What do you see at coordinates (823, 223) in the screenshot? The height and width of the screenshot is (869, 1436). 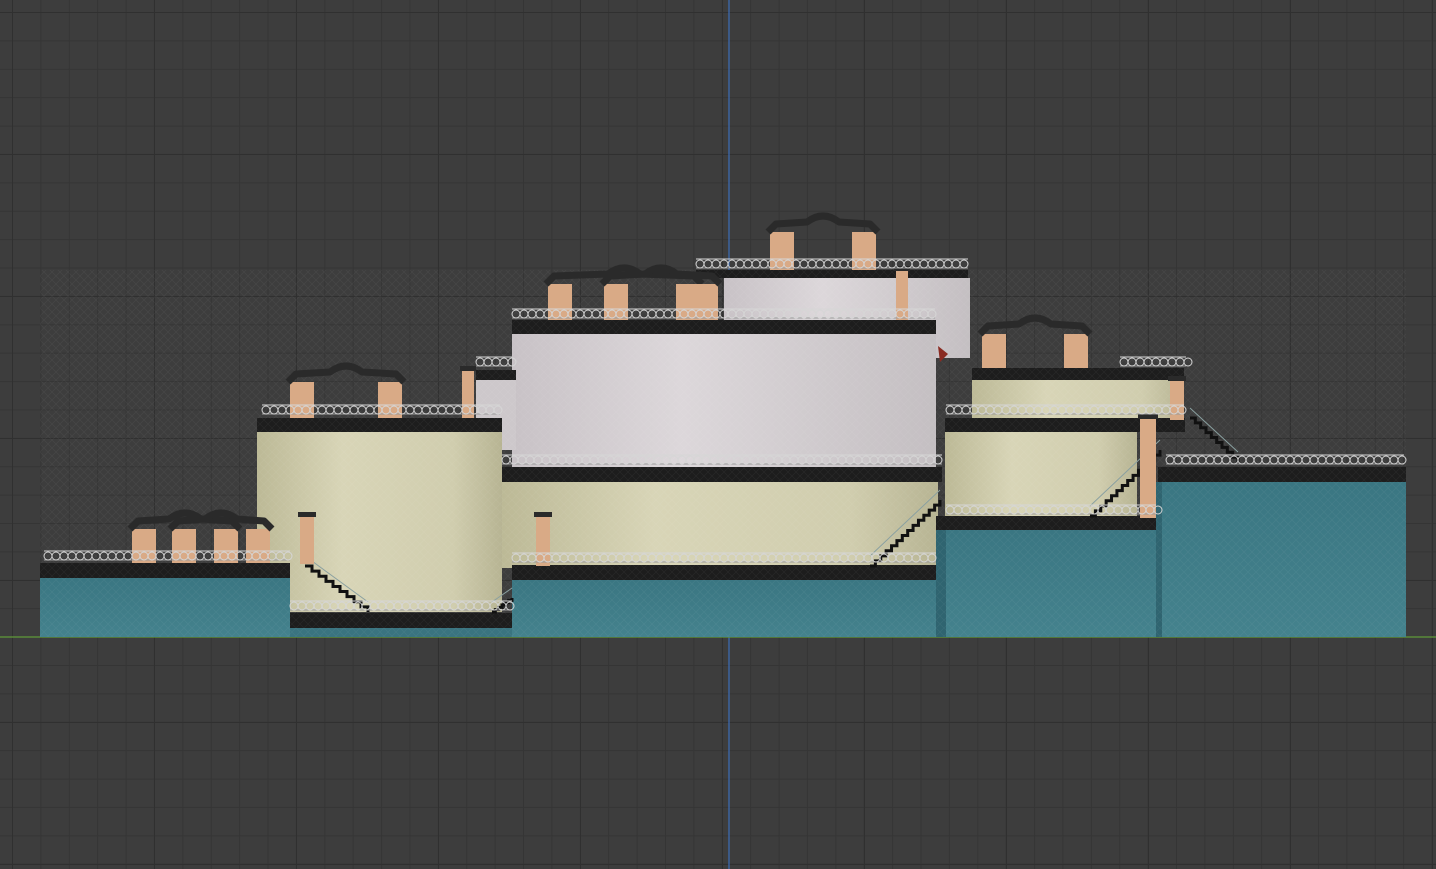 I see `chimney-cap` at bounding box center [823, 223].